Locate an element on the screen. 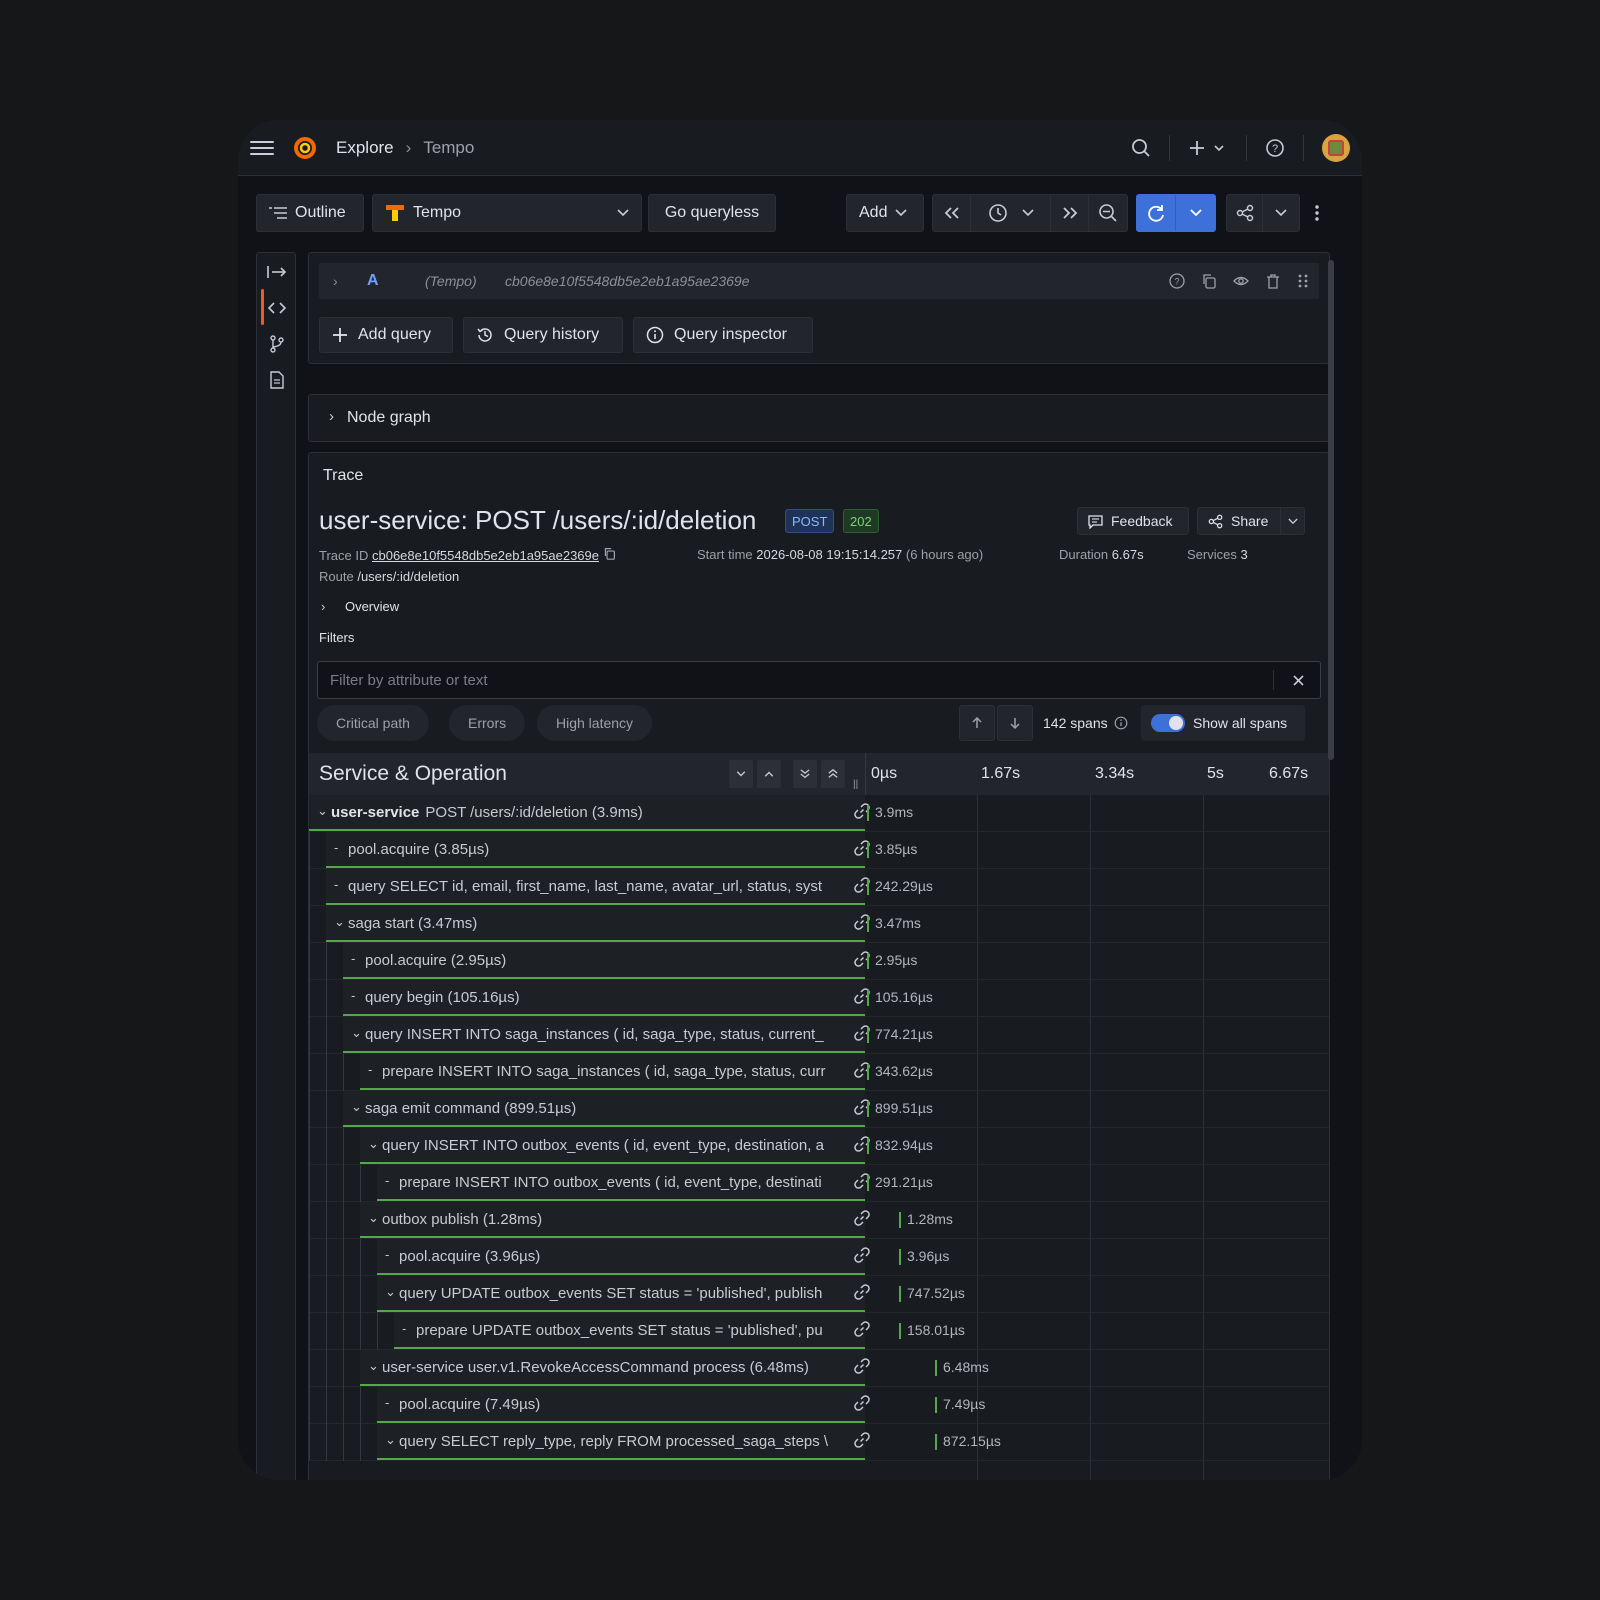  query-history-button: Query history is located at coordinates (543, 335).